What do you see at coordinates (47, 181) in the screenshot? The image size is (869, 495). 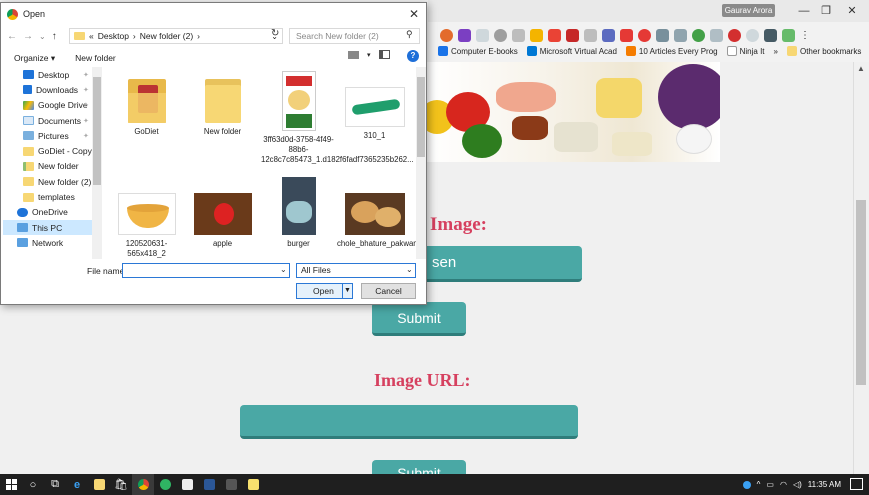 I see `sidebar-item-new-folder-2: New folder (2)` at bounding box center [47, 181].